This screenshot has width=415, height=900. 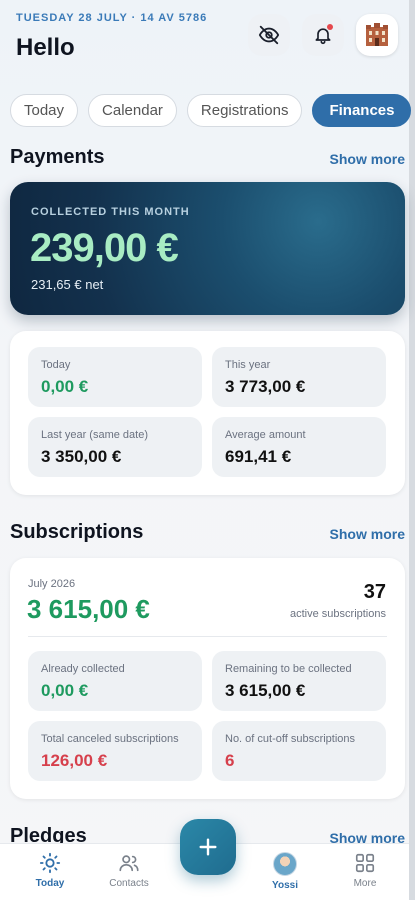 I want to click on tab-today: Today, so click(x=44, y=110).